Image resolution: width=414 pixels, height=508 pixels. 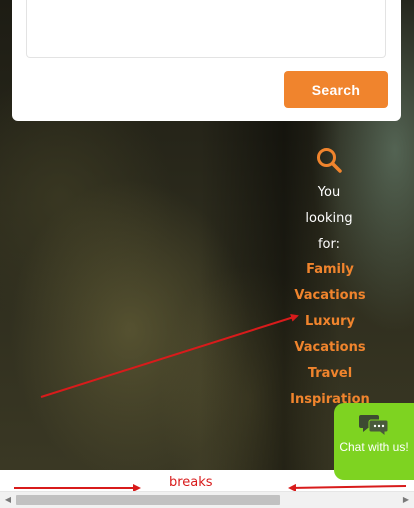 I want to click on search-button: Search, so click(x=336, y=89).